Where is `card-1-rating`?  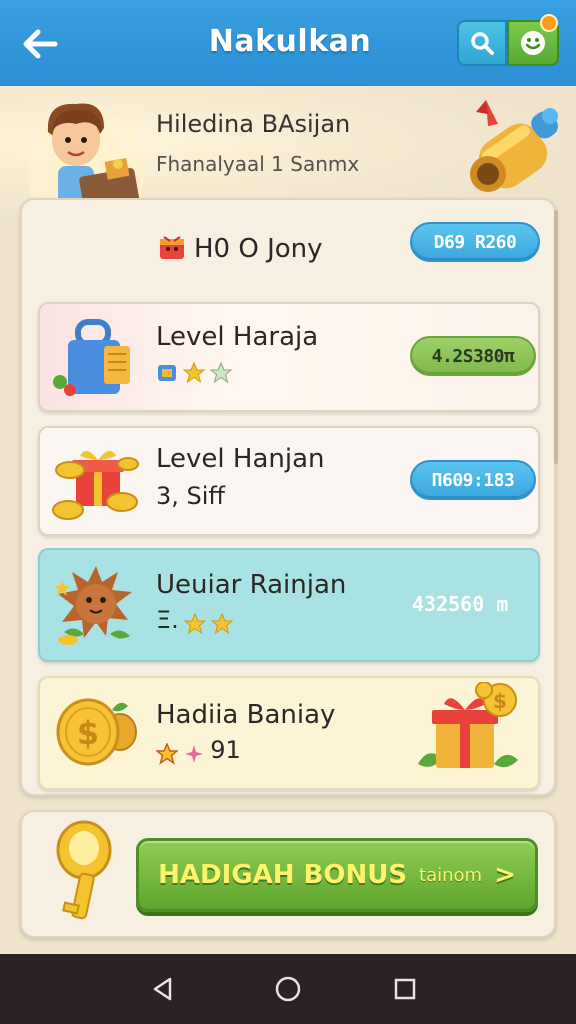
card-1-rating is located at coordinates (194, 373).